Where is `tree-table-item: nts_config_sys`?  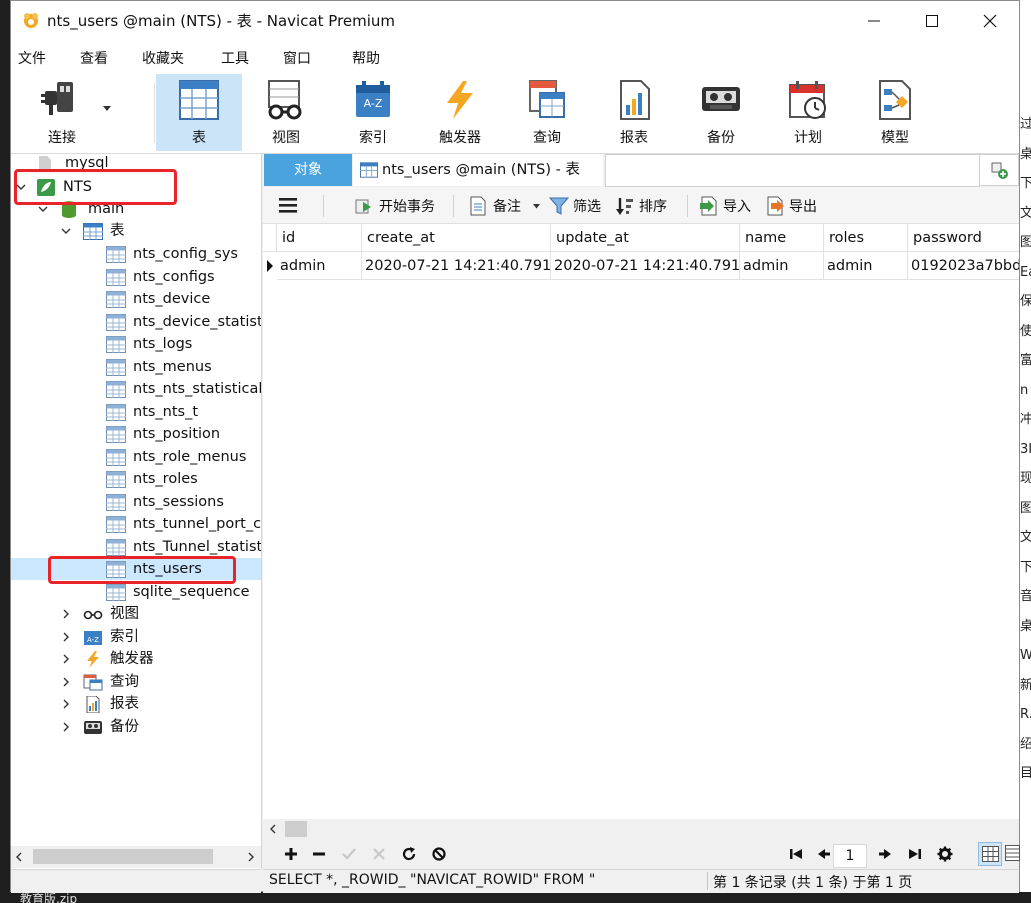
tree-table-item: nts_config_sys is located at coordinates (136, 254).